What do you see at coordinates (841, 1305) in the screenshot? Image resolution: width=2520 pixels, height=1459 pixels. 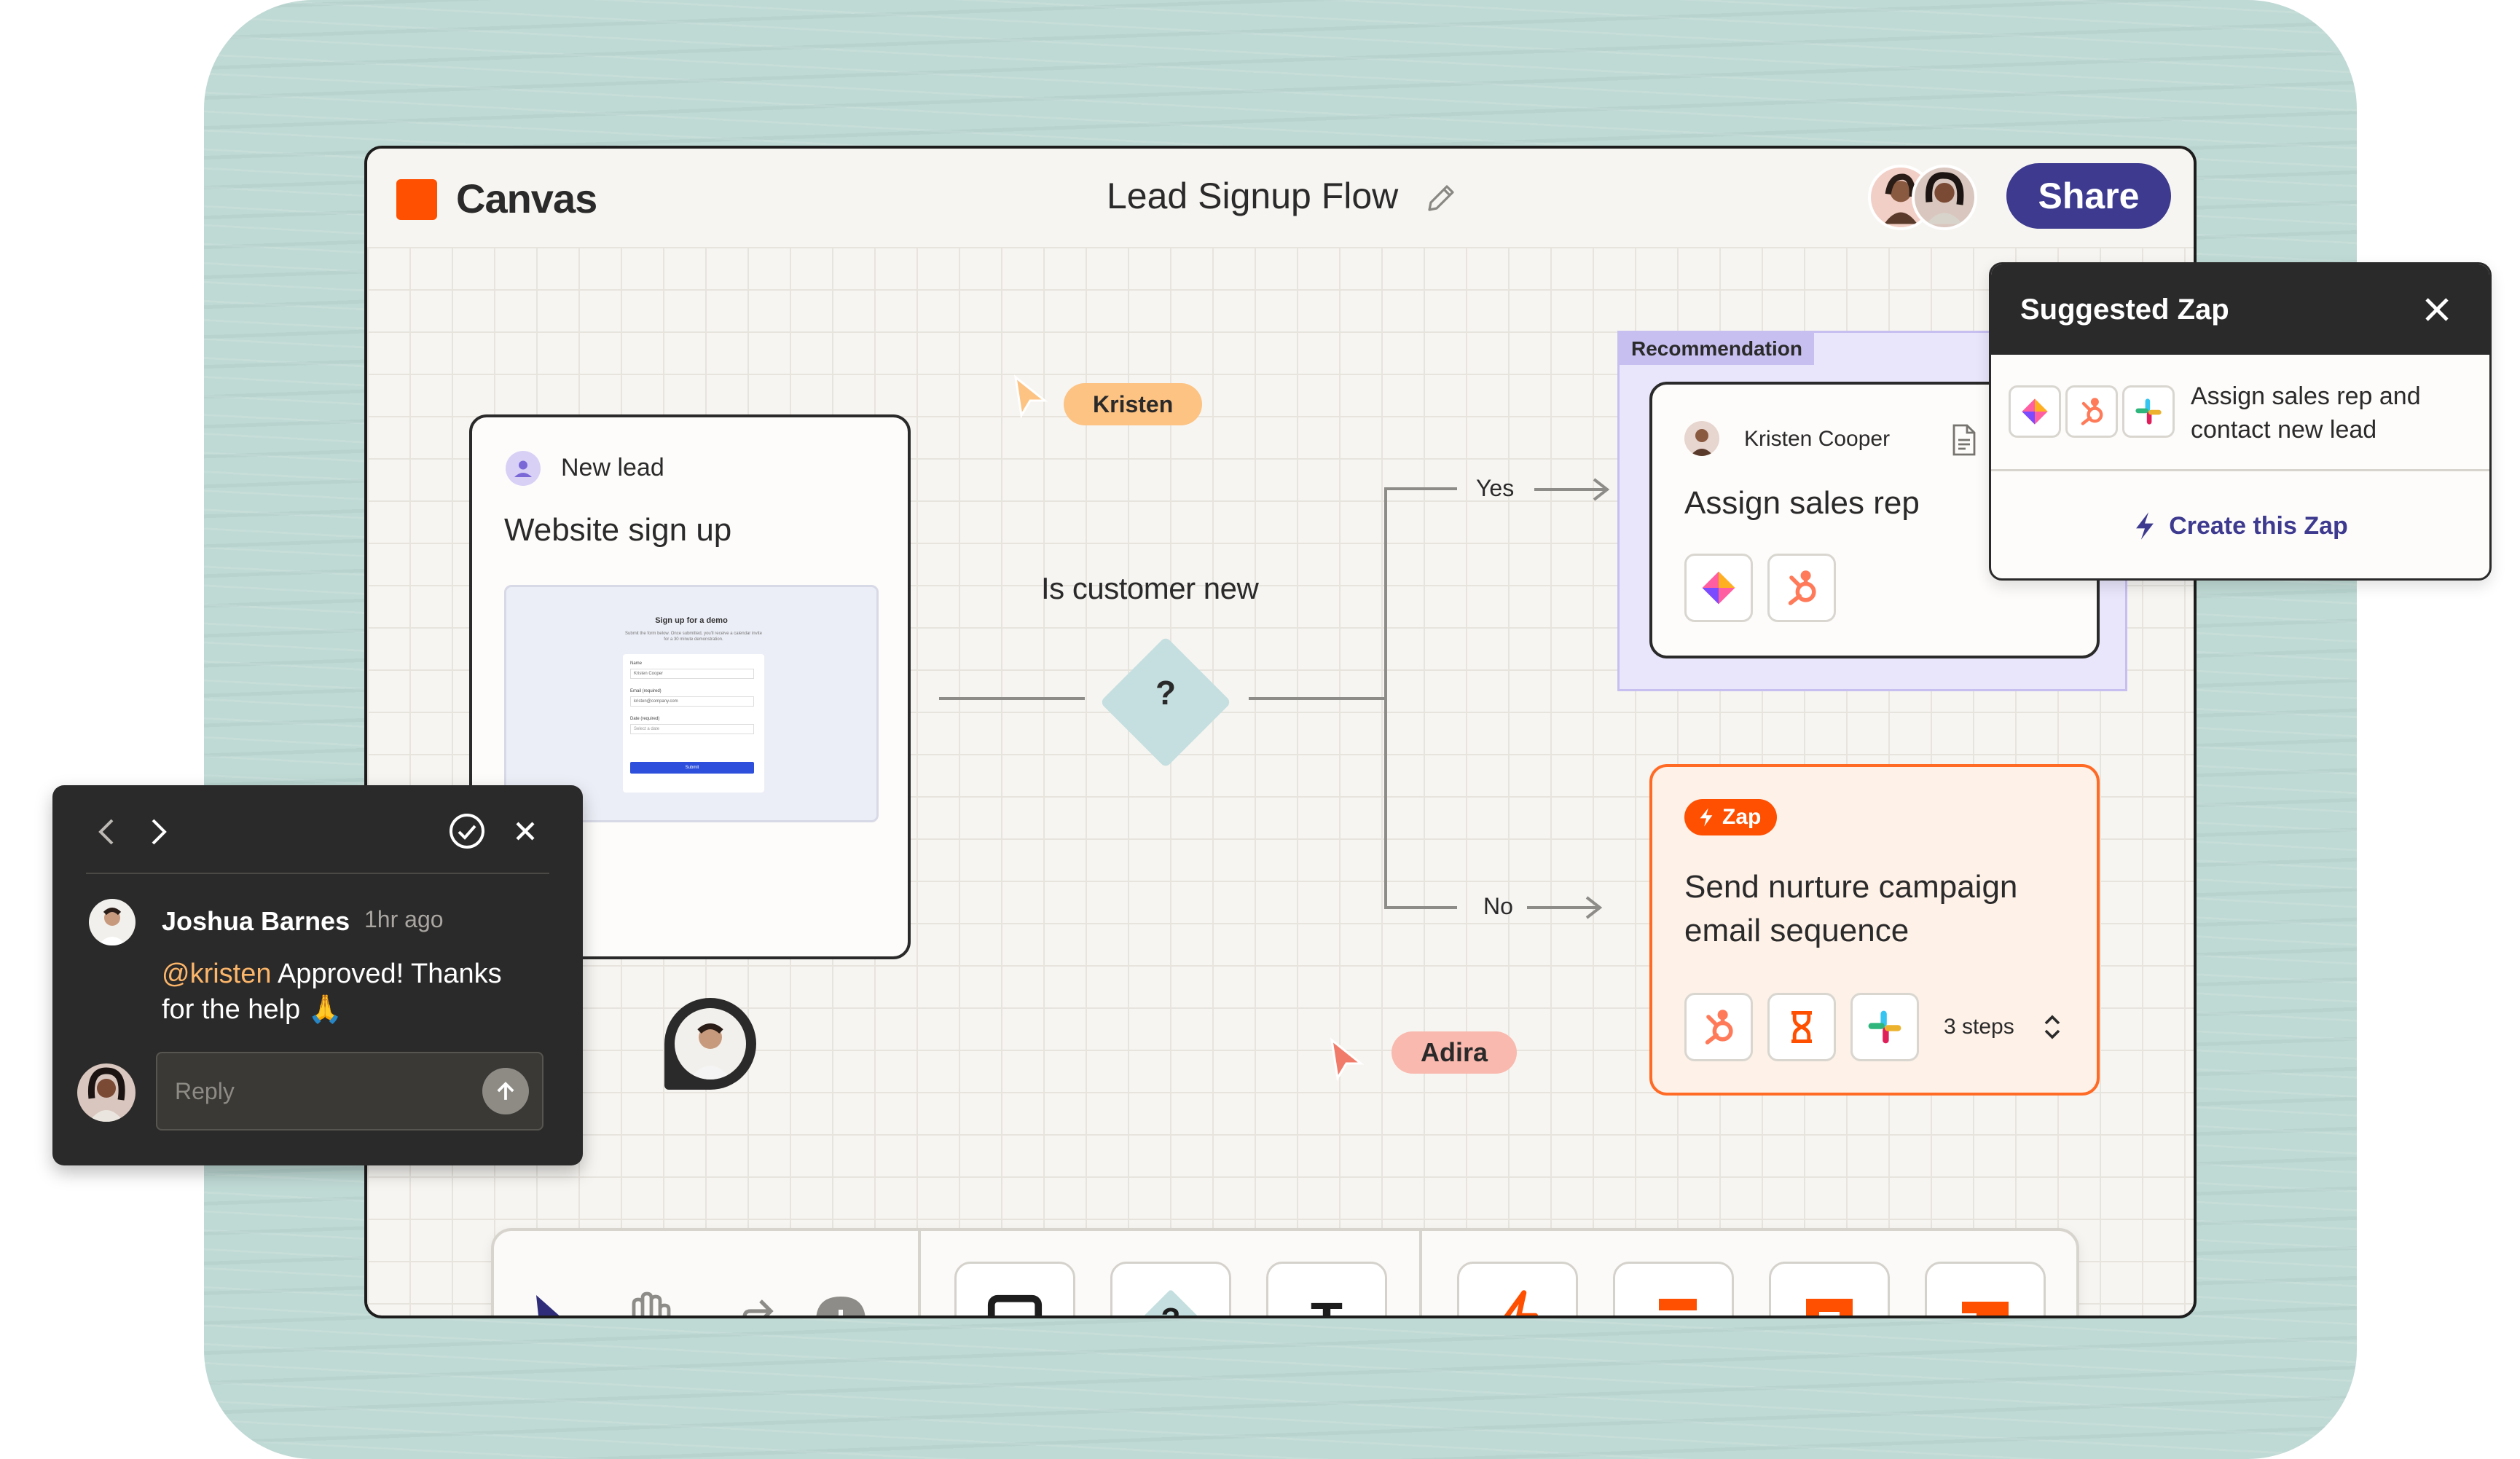 I see `add-comment-icon` at bounding box center [841, 1305].